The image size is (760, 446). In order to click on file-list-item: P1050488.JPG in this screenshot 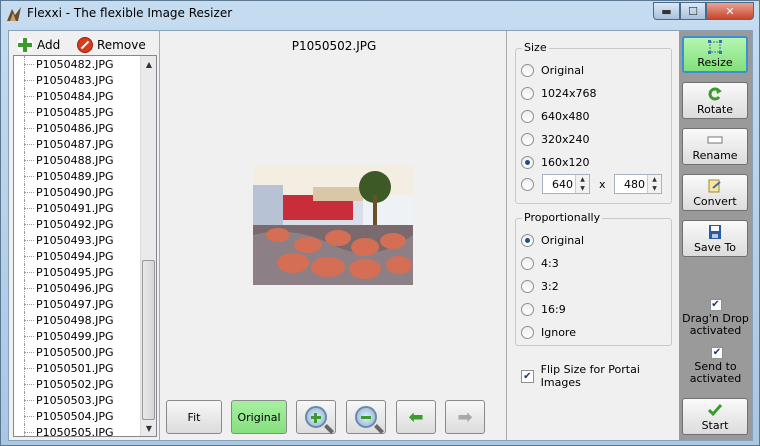, I will do `click(79, 160)`.